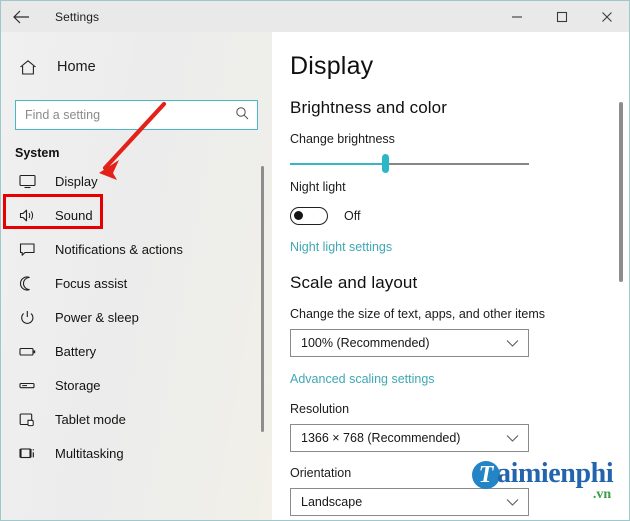 The height and width of the screenshot is (521, 630). I want to click on night-light-toggle, so click(309, 216).